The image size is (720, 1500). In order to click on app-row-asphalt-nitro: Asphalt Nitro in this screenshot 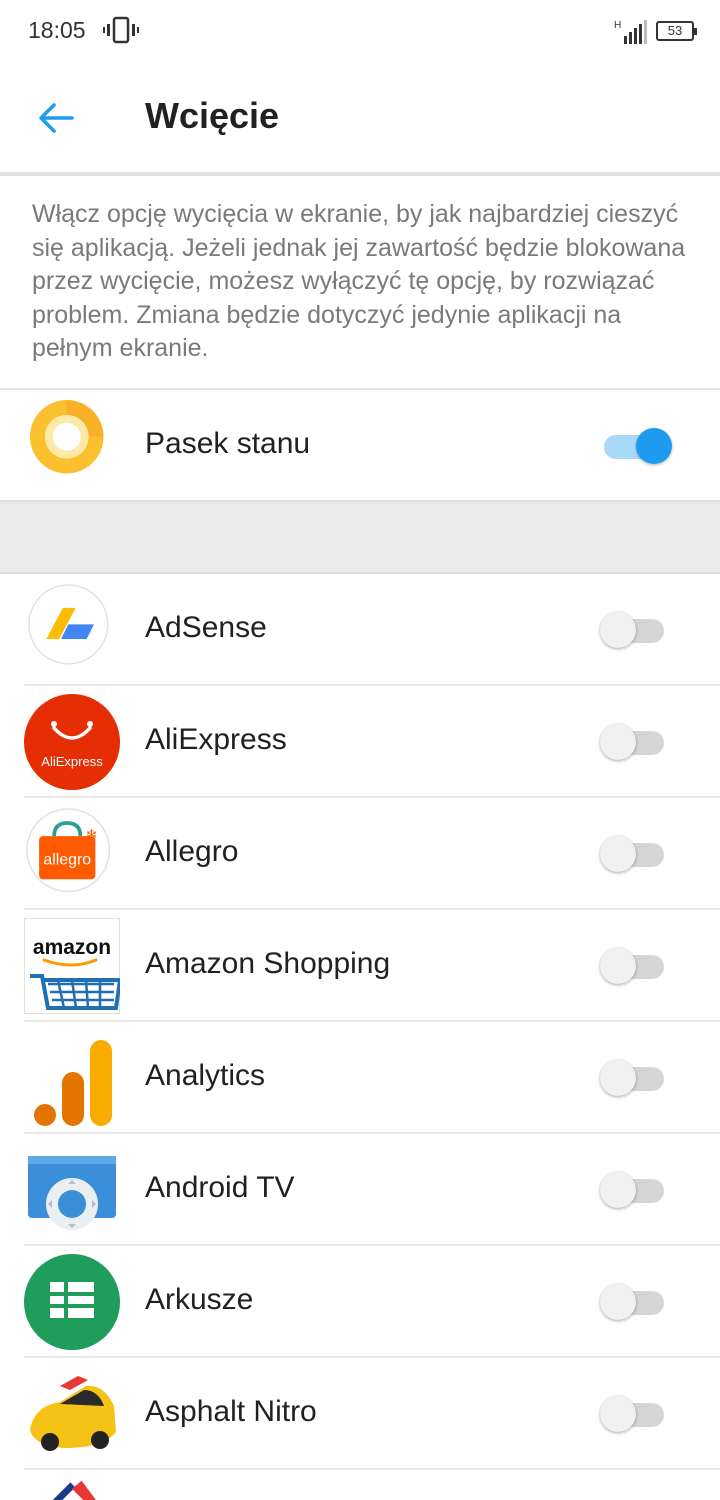, I will do `click(360, 1414)`.